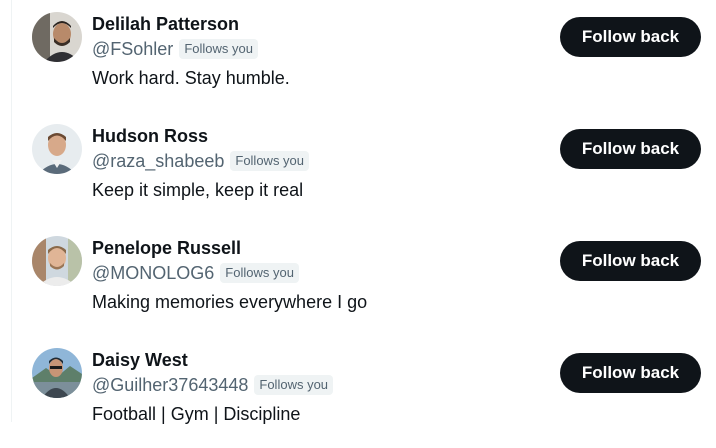 The height and width of the screenshot is (448, 716). I want to click on user-name: Delilah Patterson, so click(312, 24).